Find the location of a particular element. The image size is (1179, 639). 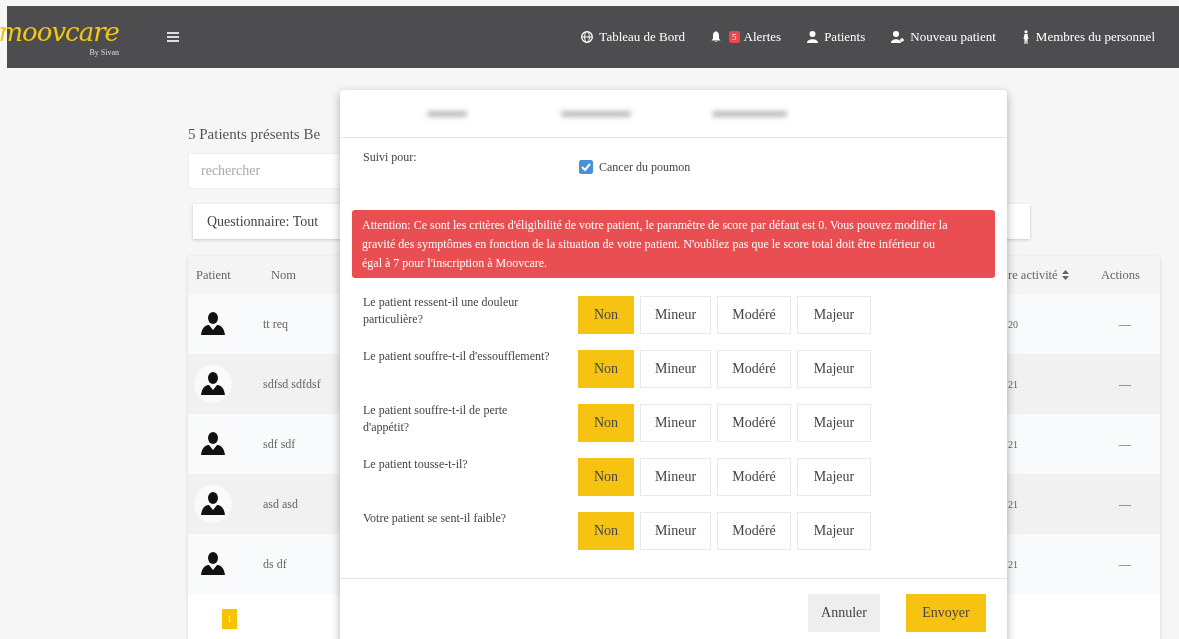

question-label: Le patient souffre-t-il de perte d'appétit? is located at coordinates (436, 419).